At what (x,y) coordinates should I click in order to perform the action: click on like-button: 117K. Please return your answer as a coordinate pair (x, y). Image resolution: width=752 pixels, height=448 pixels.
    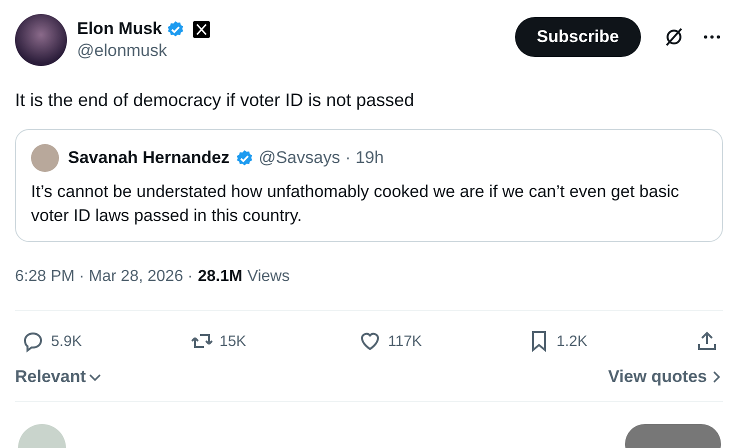
    Looking at the image, I should click on (440, 341).